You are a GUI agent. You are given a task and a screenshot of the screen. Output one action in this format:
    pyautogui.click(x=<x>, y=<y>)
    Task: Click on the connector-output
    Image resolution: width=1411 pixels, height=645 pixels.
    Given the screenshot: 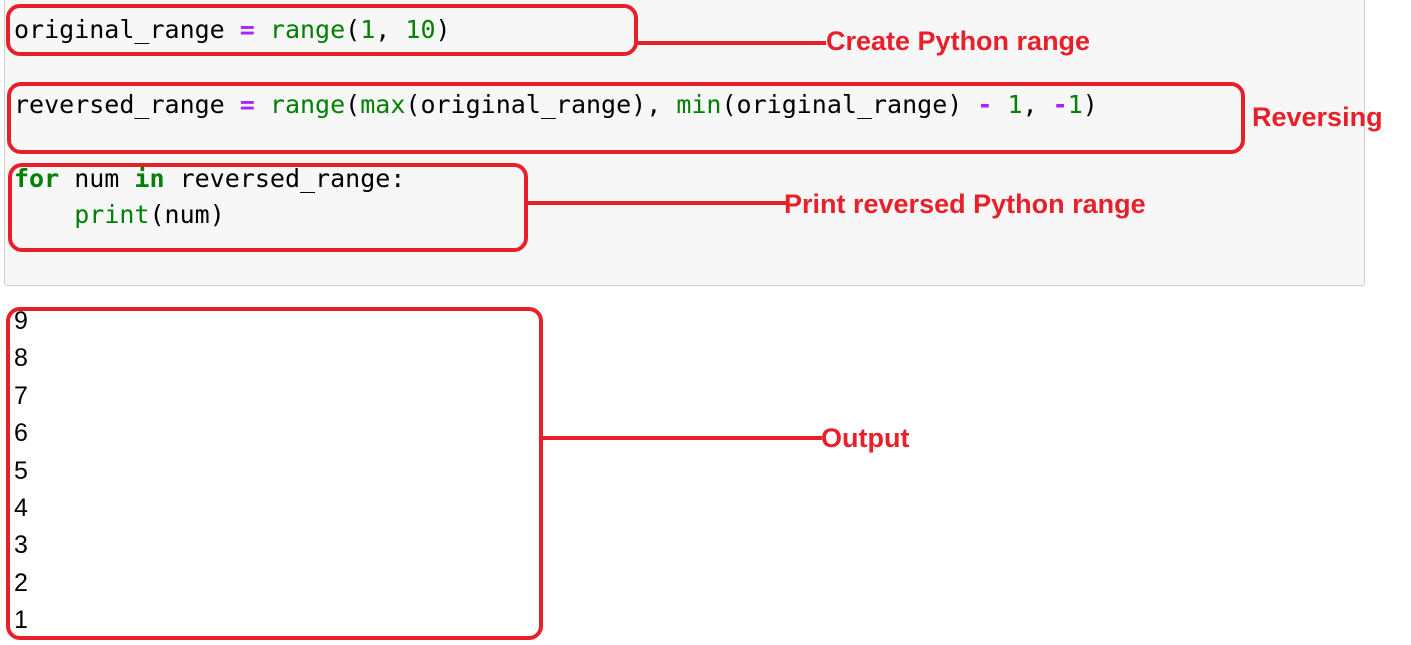 What is the action you would take?
    pyautogui.click(x=681, y=438)
    